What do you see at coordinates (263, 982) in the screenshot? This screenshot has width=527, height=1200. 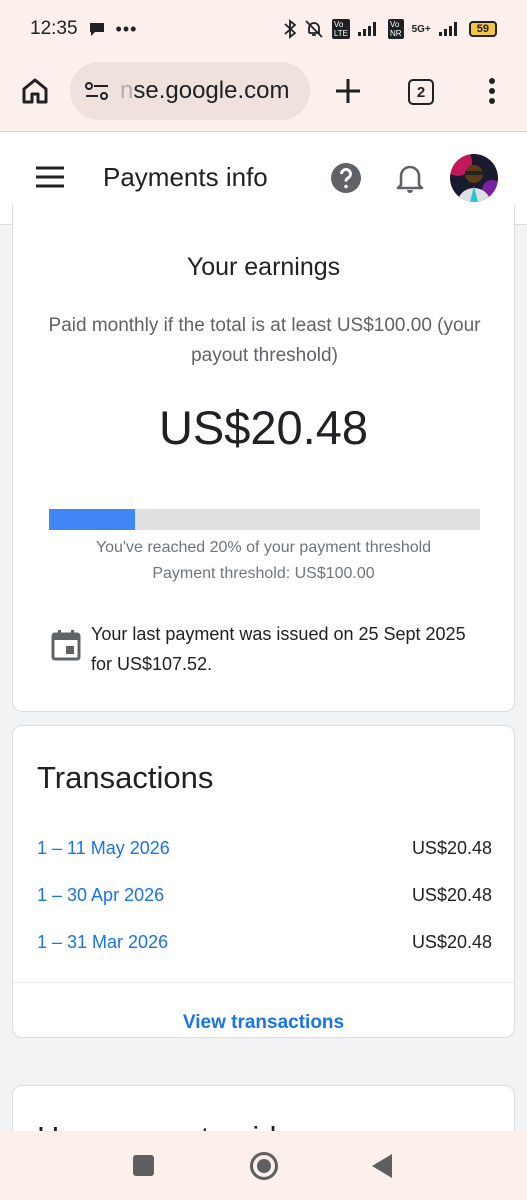 I see `divider` at bounding box center [263, 982].